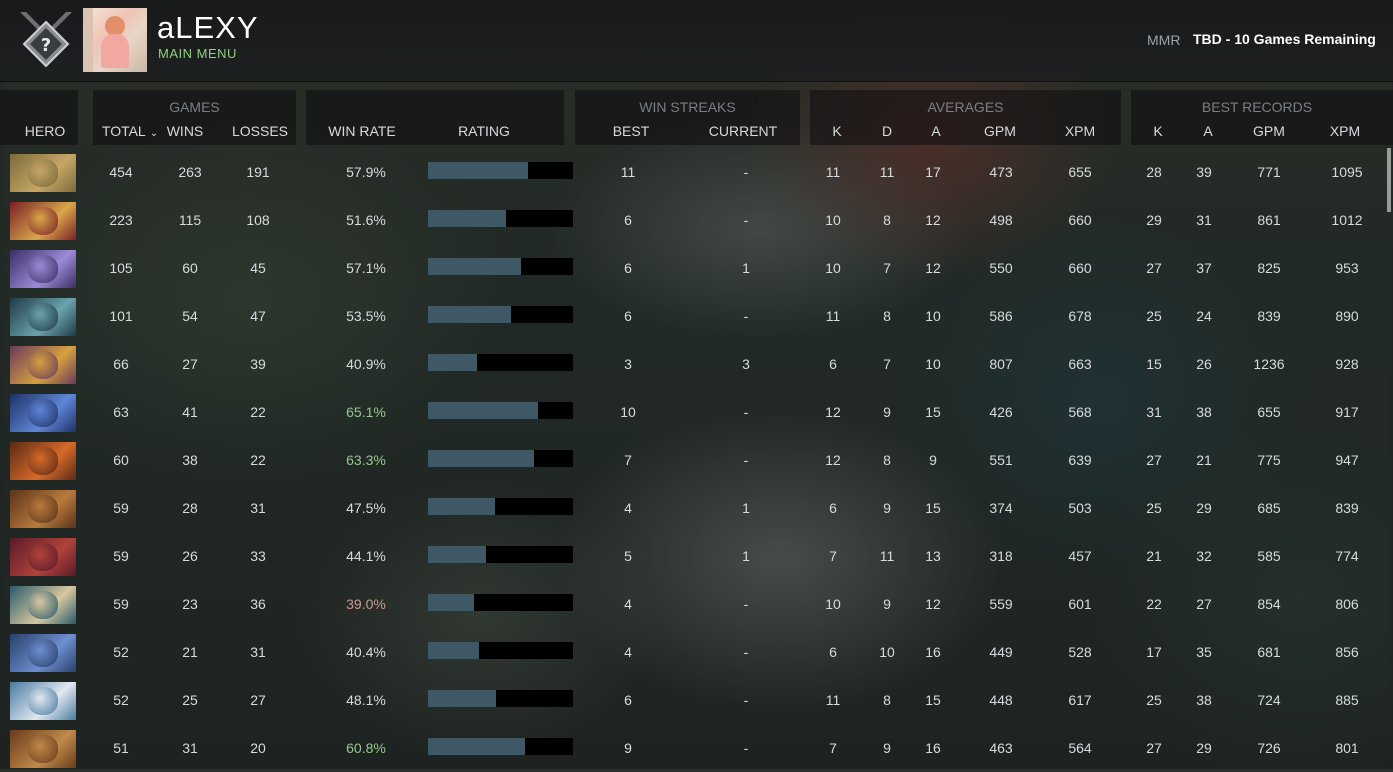  I want to click on cell-wins: 263, so click(190, 172).